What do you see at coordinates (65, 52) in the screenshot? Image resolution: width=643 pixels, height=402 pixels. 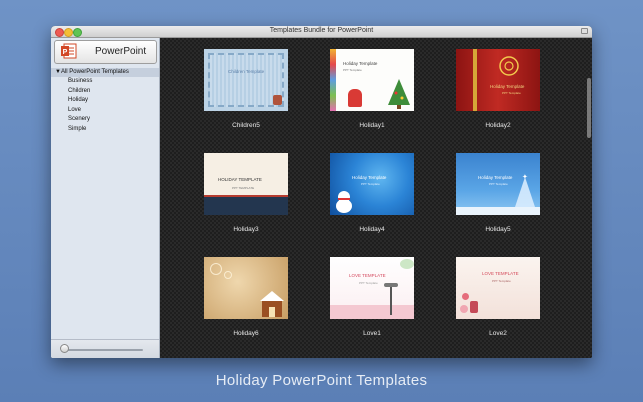 I see `svg-text: P` at bounding box center [65, 52].